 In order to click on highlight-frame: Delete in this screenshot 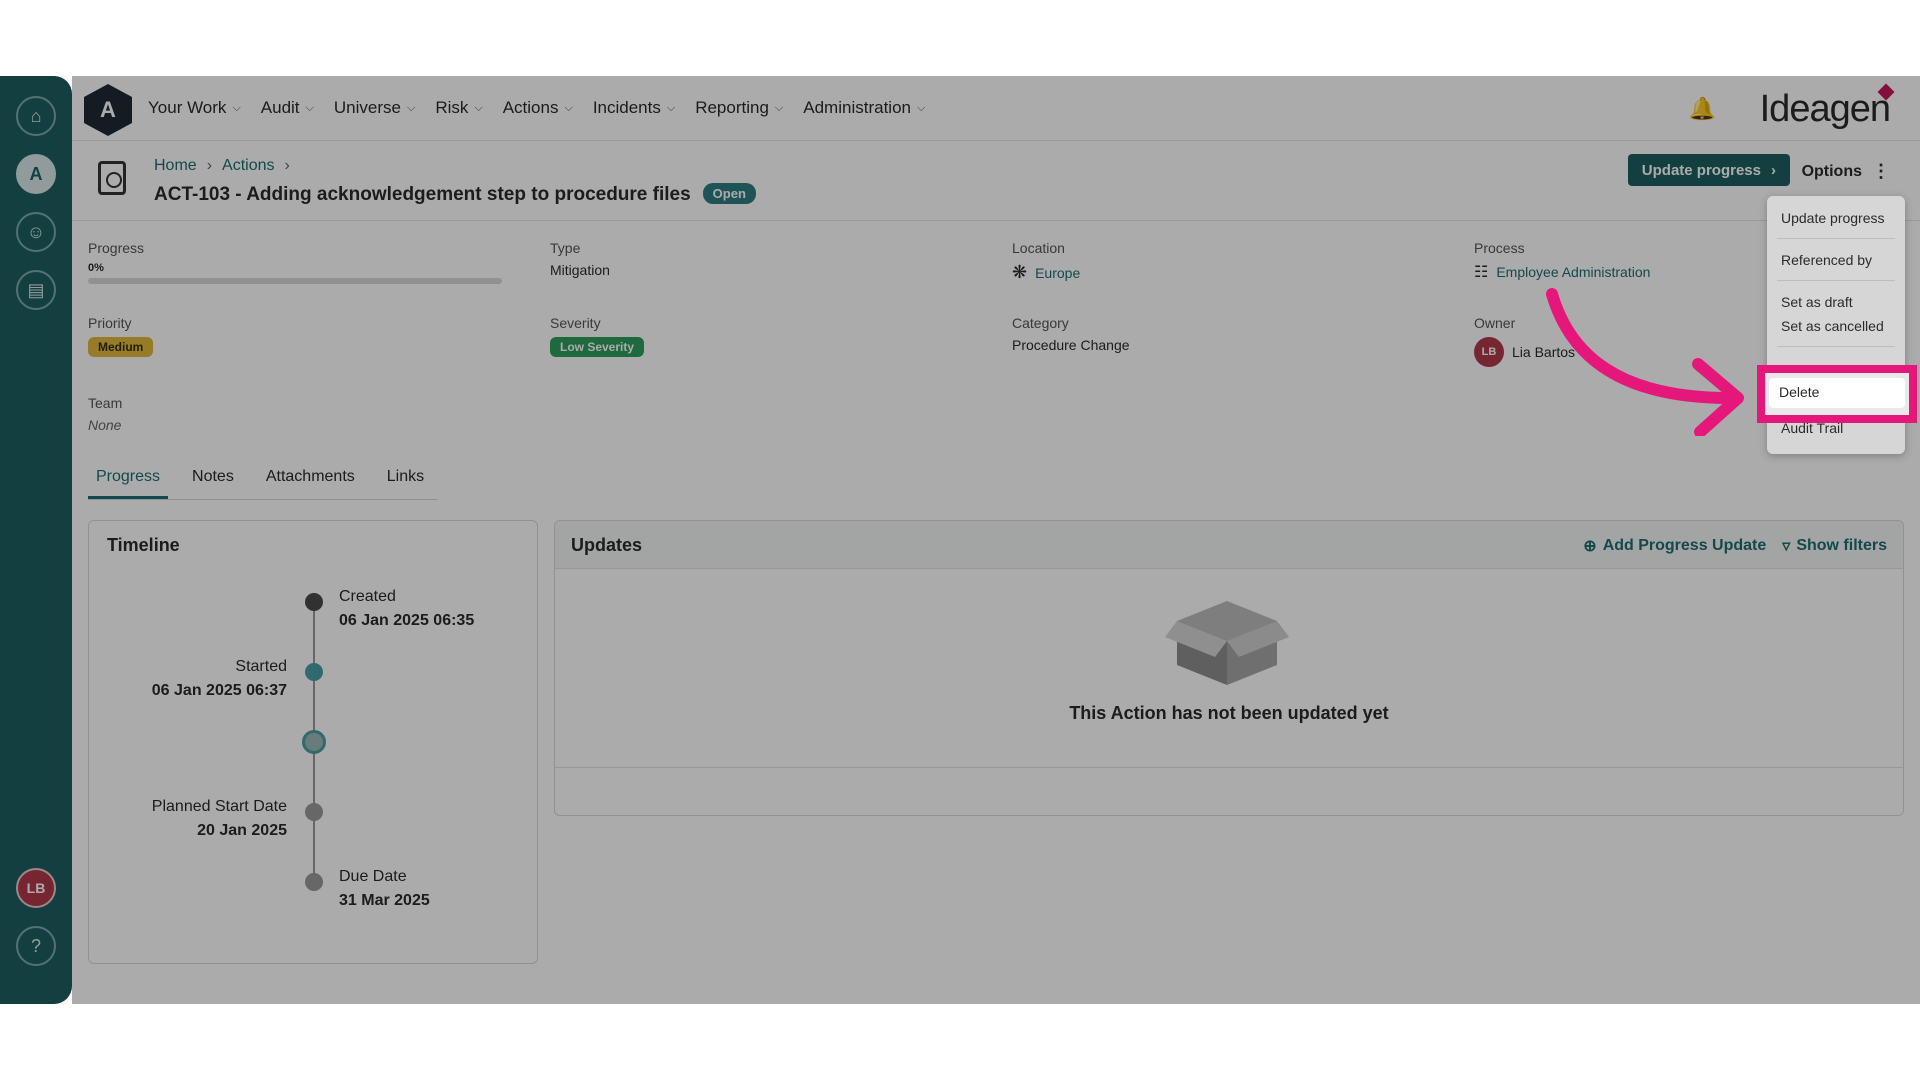, I will do `click(1837, 394)`.